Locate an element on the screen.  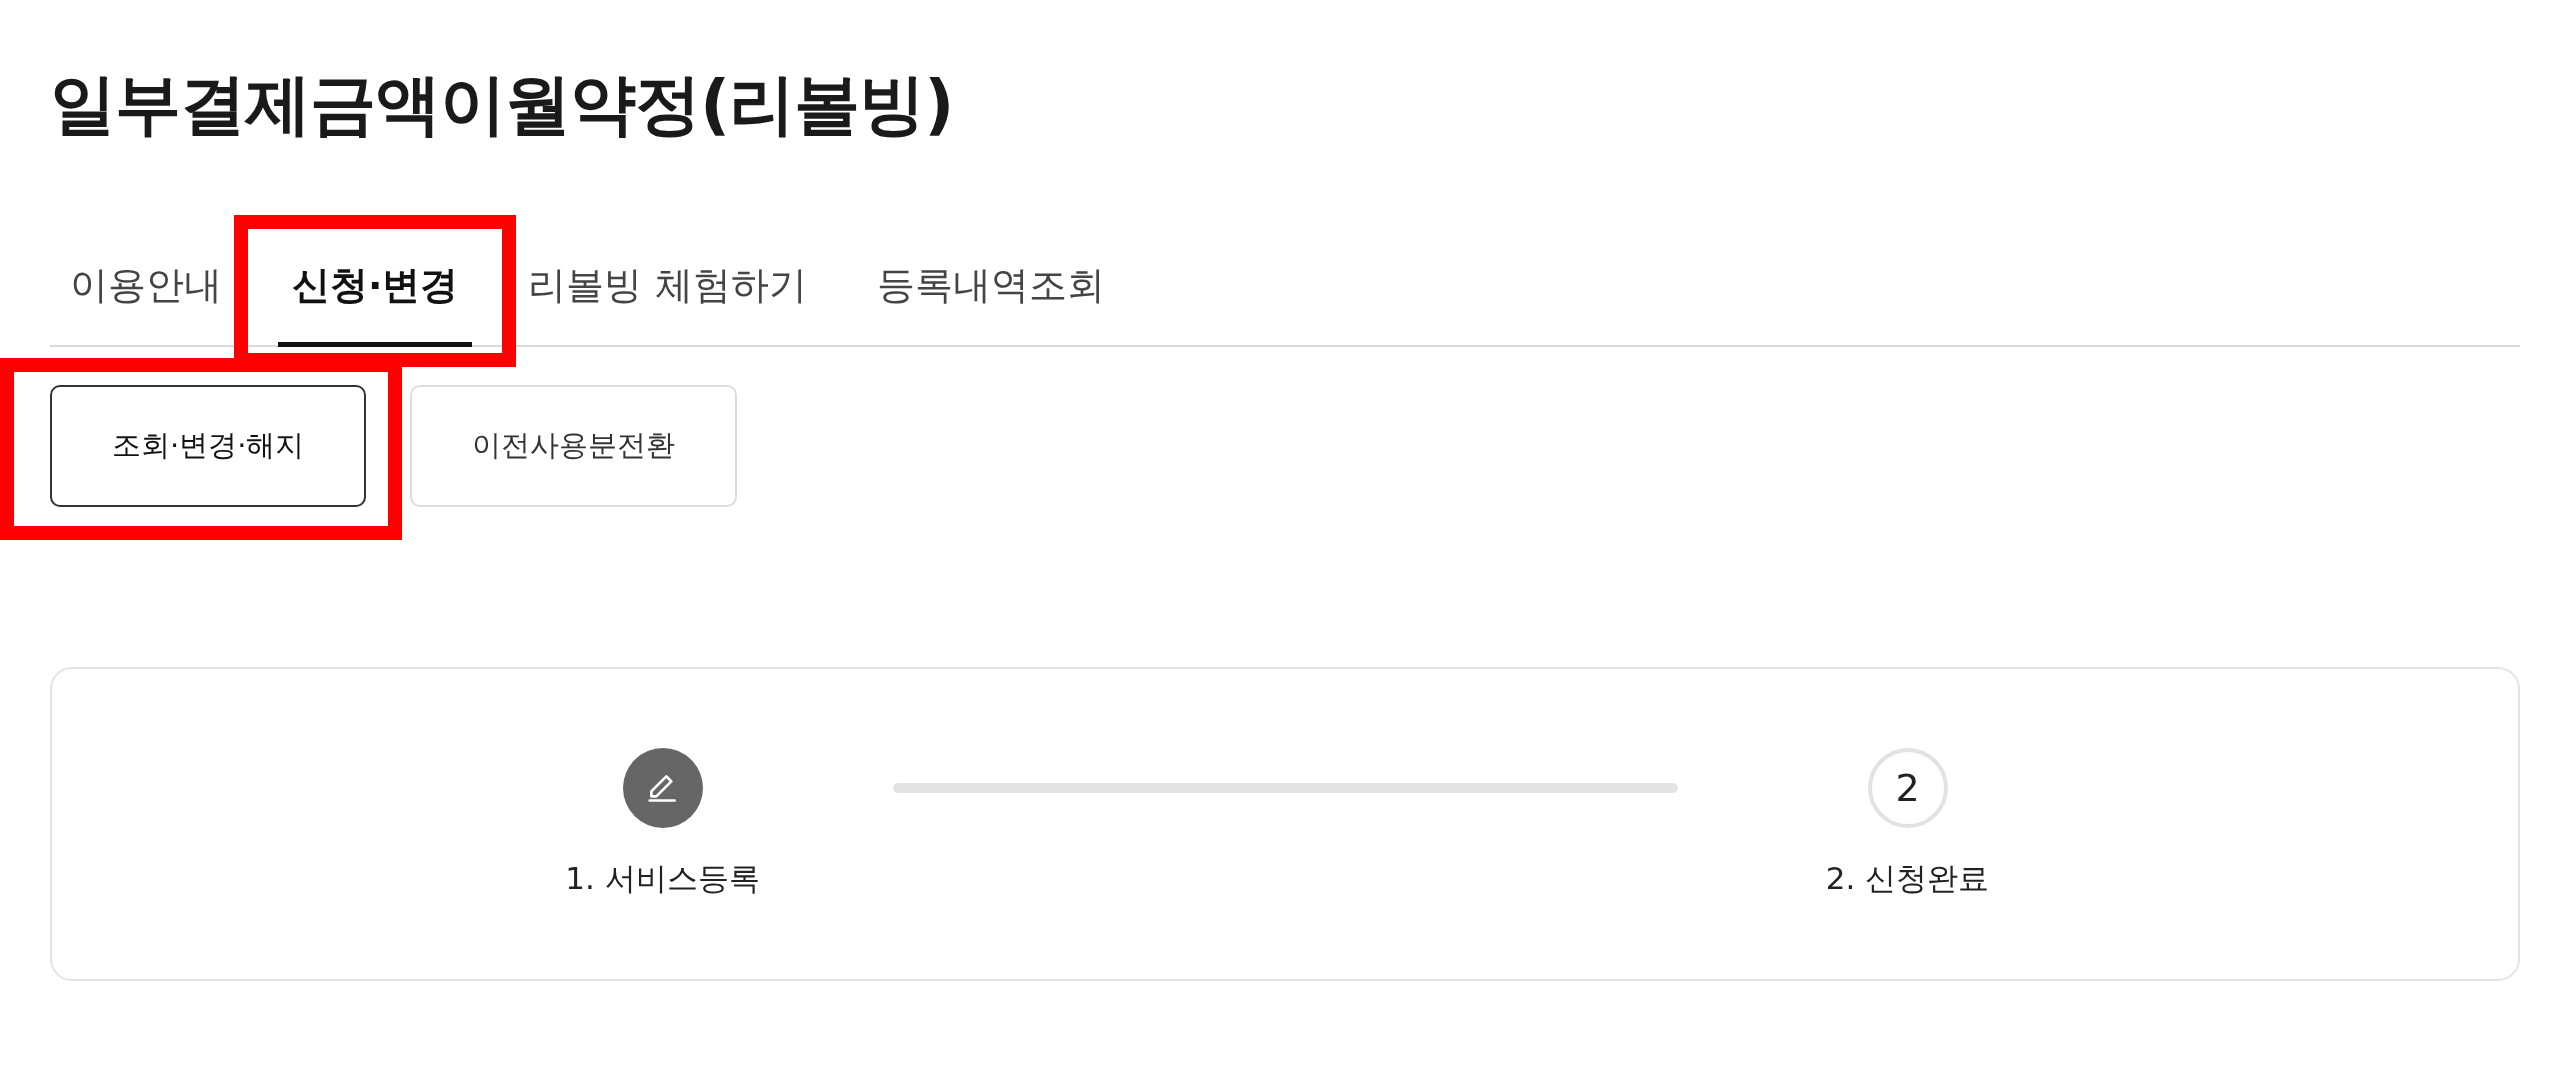
page-title: 일부결제금액이월약정(리볼빙) is located at coordinates (502, 105).